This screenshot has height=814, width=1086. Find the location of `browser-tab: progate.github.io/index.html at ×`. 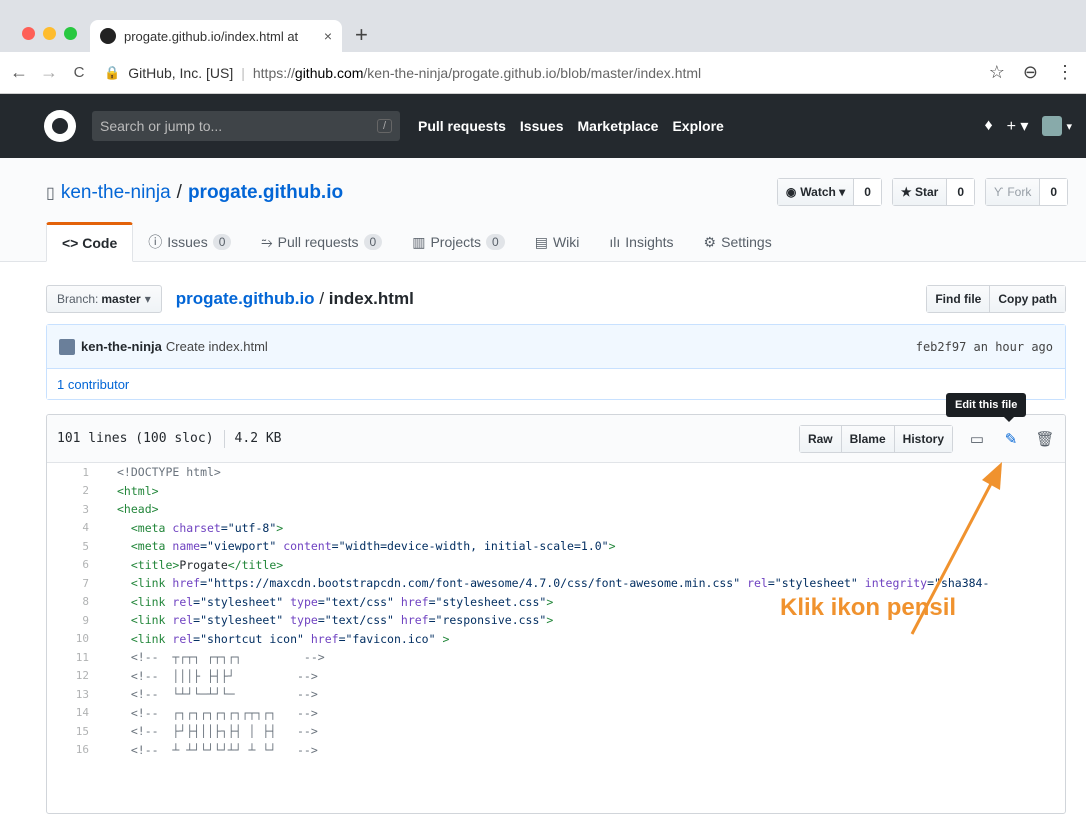

browser-tab: progate.github.io/index.html at × is located at coordinates (216, 36).